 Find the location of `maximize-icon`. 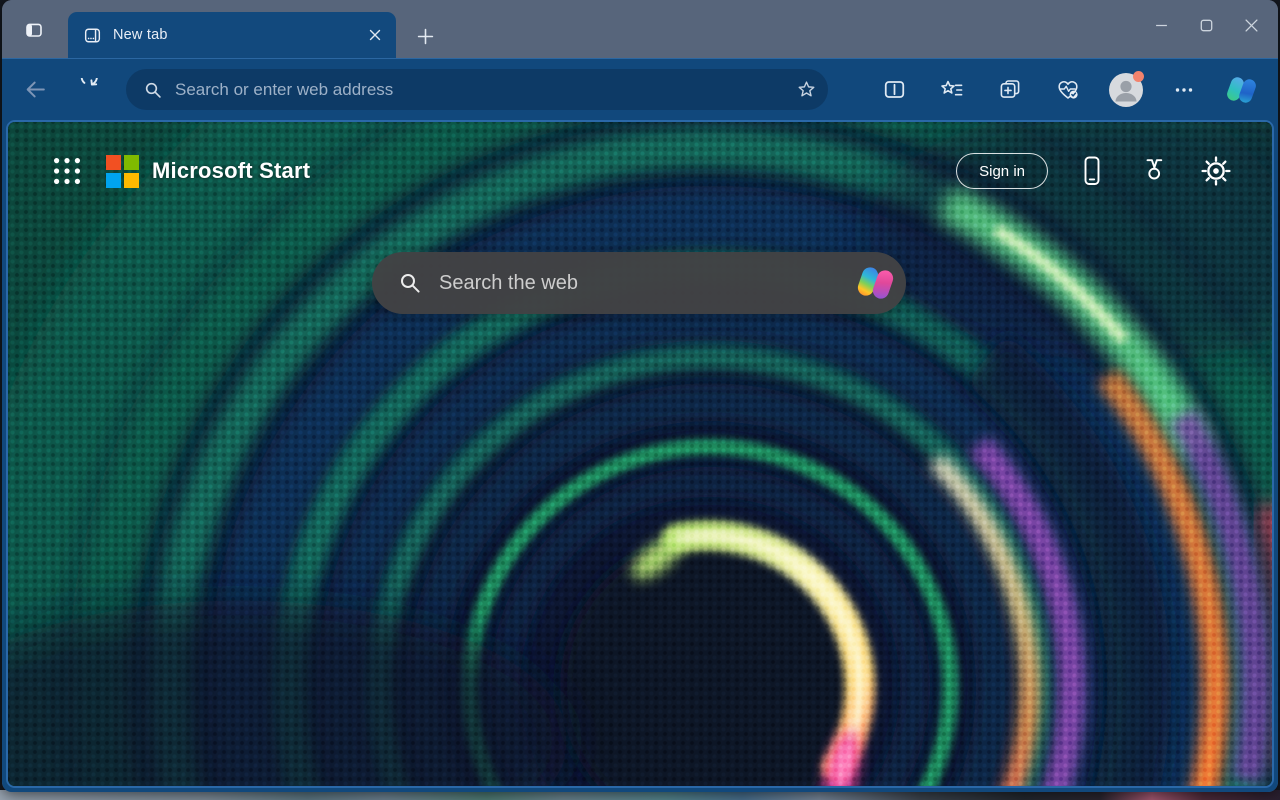

maximize-icon is located at coordinates (1206, 25).